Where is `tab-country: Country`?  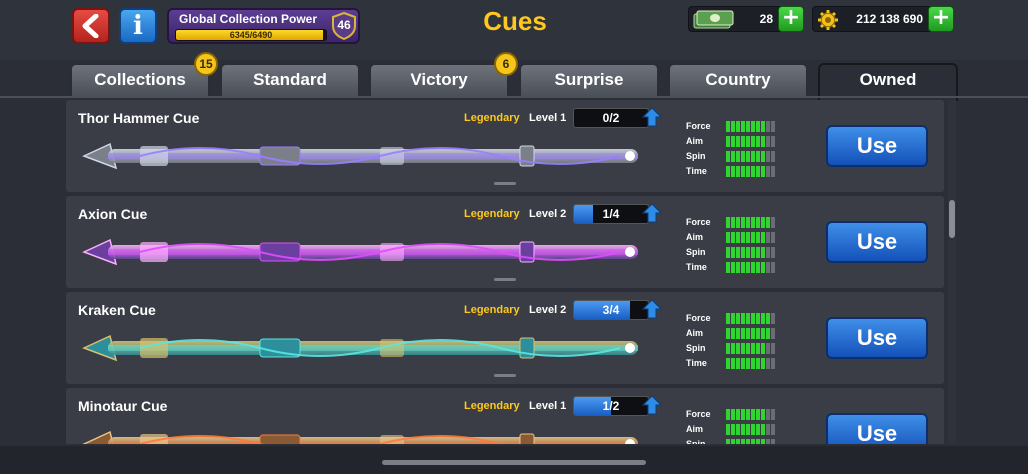 tab-country: Country is located at coordinates (738, 80).